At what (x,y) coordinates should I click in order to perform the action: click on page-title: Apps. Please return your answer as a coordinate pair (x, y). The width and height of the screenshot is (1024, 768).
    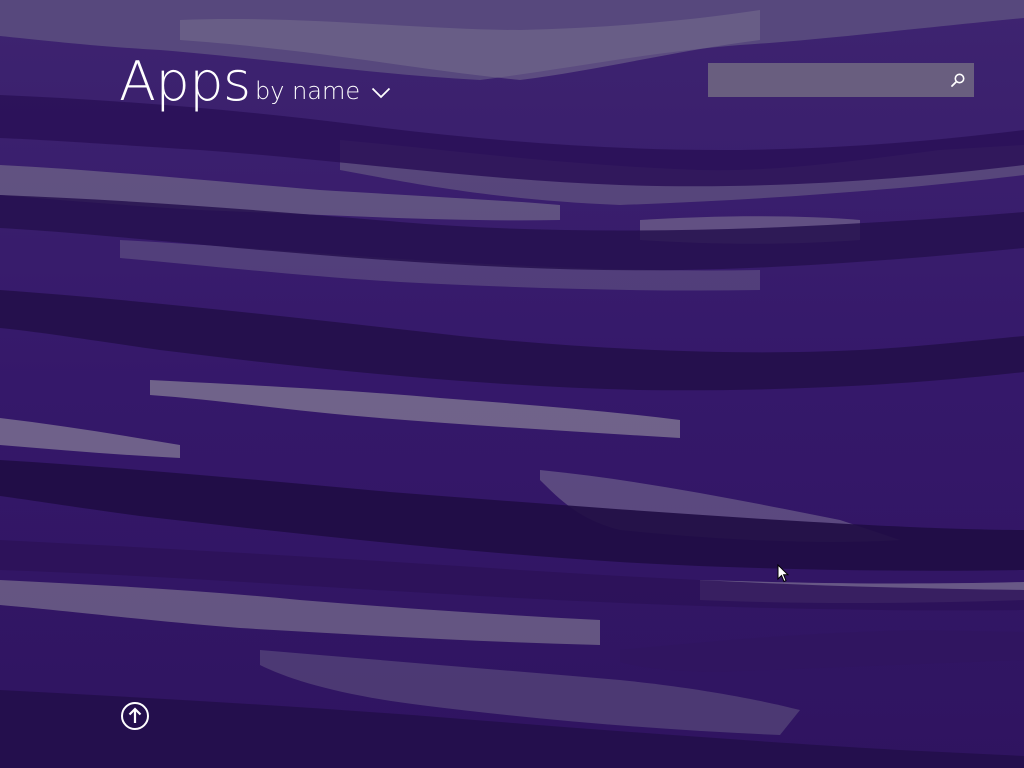
    Looking at the image, I should click on (185, 81).